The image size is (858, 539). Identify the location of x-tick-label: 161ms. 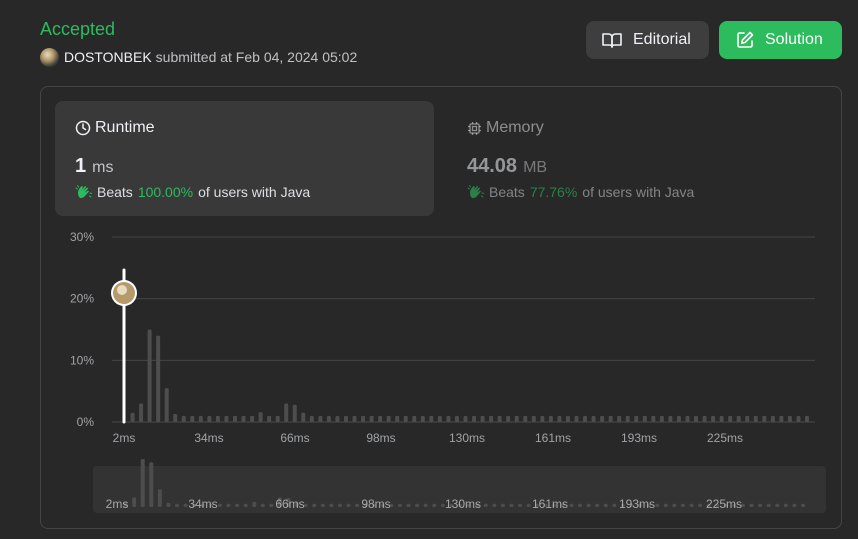
(553, 438).